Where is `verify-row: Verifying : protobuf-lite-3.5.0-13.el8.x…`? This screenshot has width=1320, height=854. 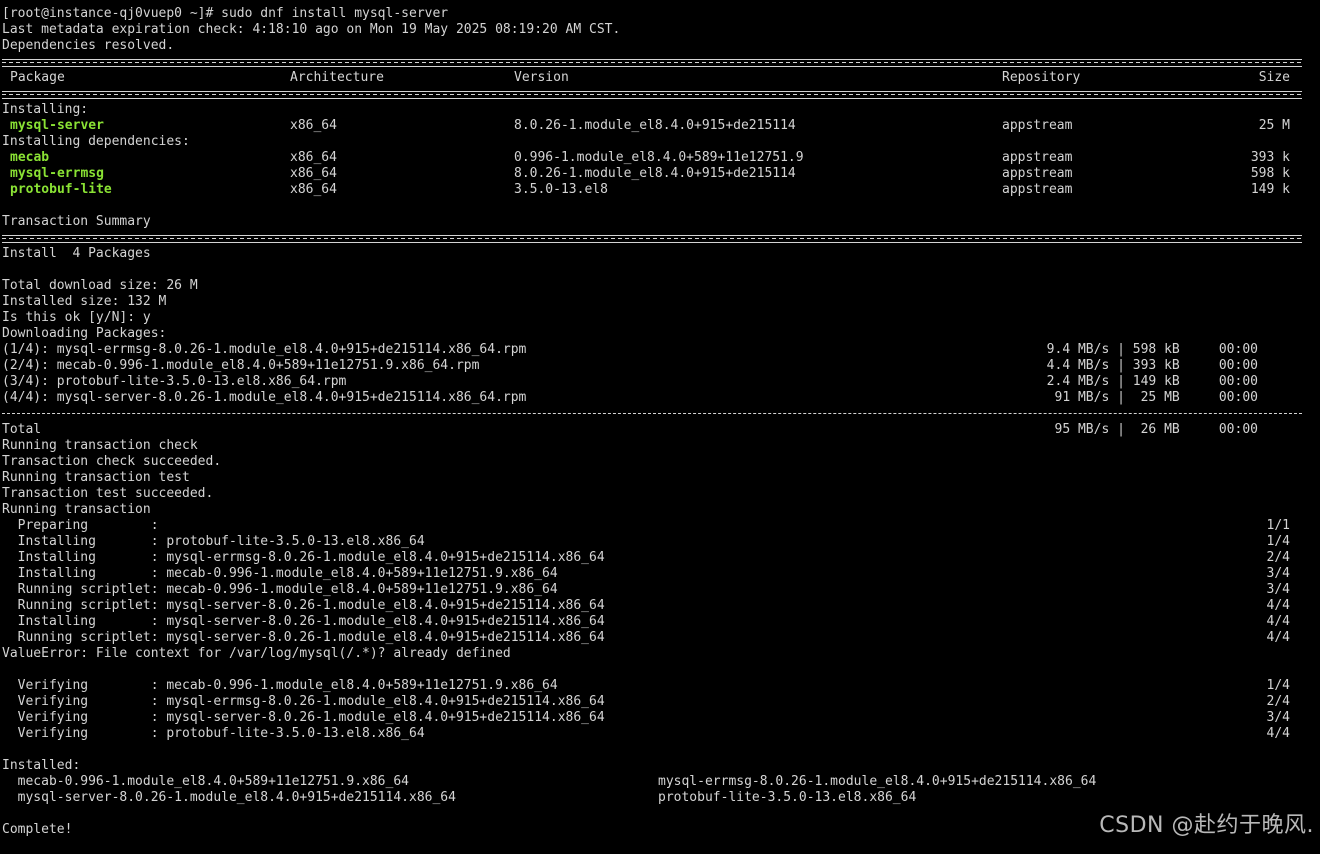 verify-row: Verifying : protobuf-lite-3.5.0-13.el8.x… is located at coordinates (652, 734).